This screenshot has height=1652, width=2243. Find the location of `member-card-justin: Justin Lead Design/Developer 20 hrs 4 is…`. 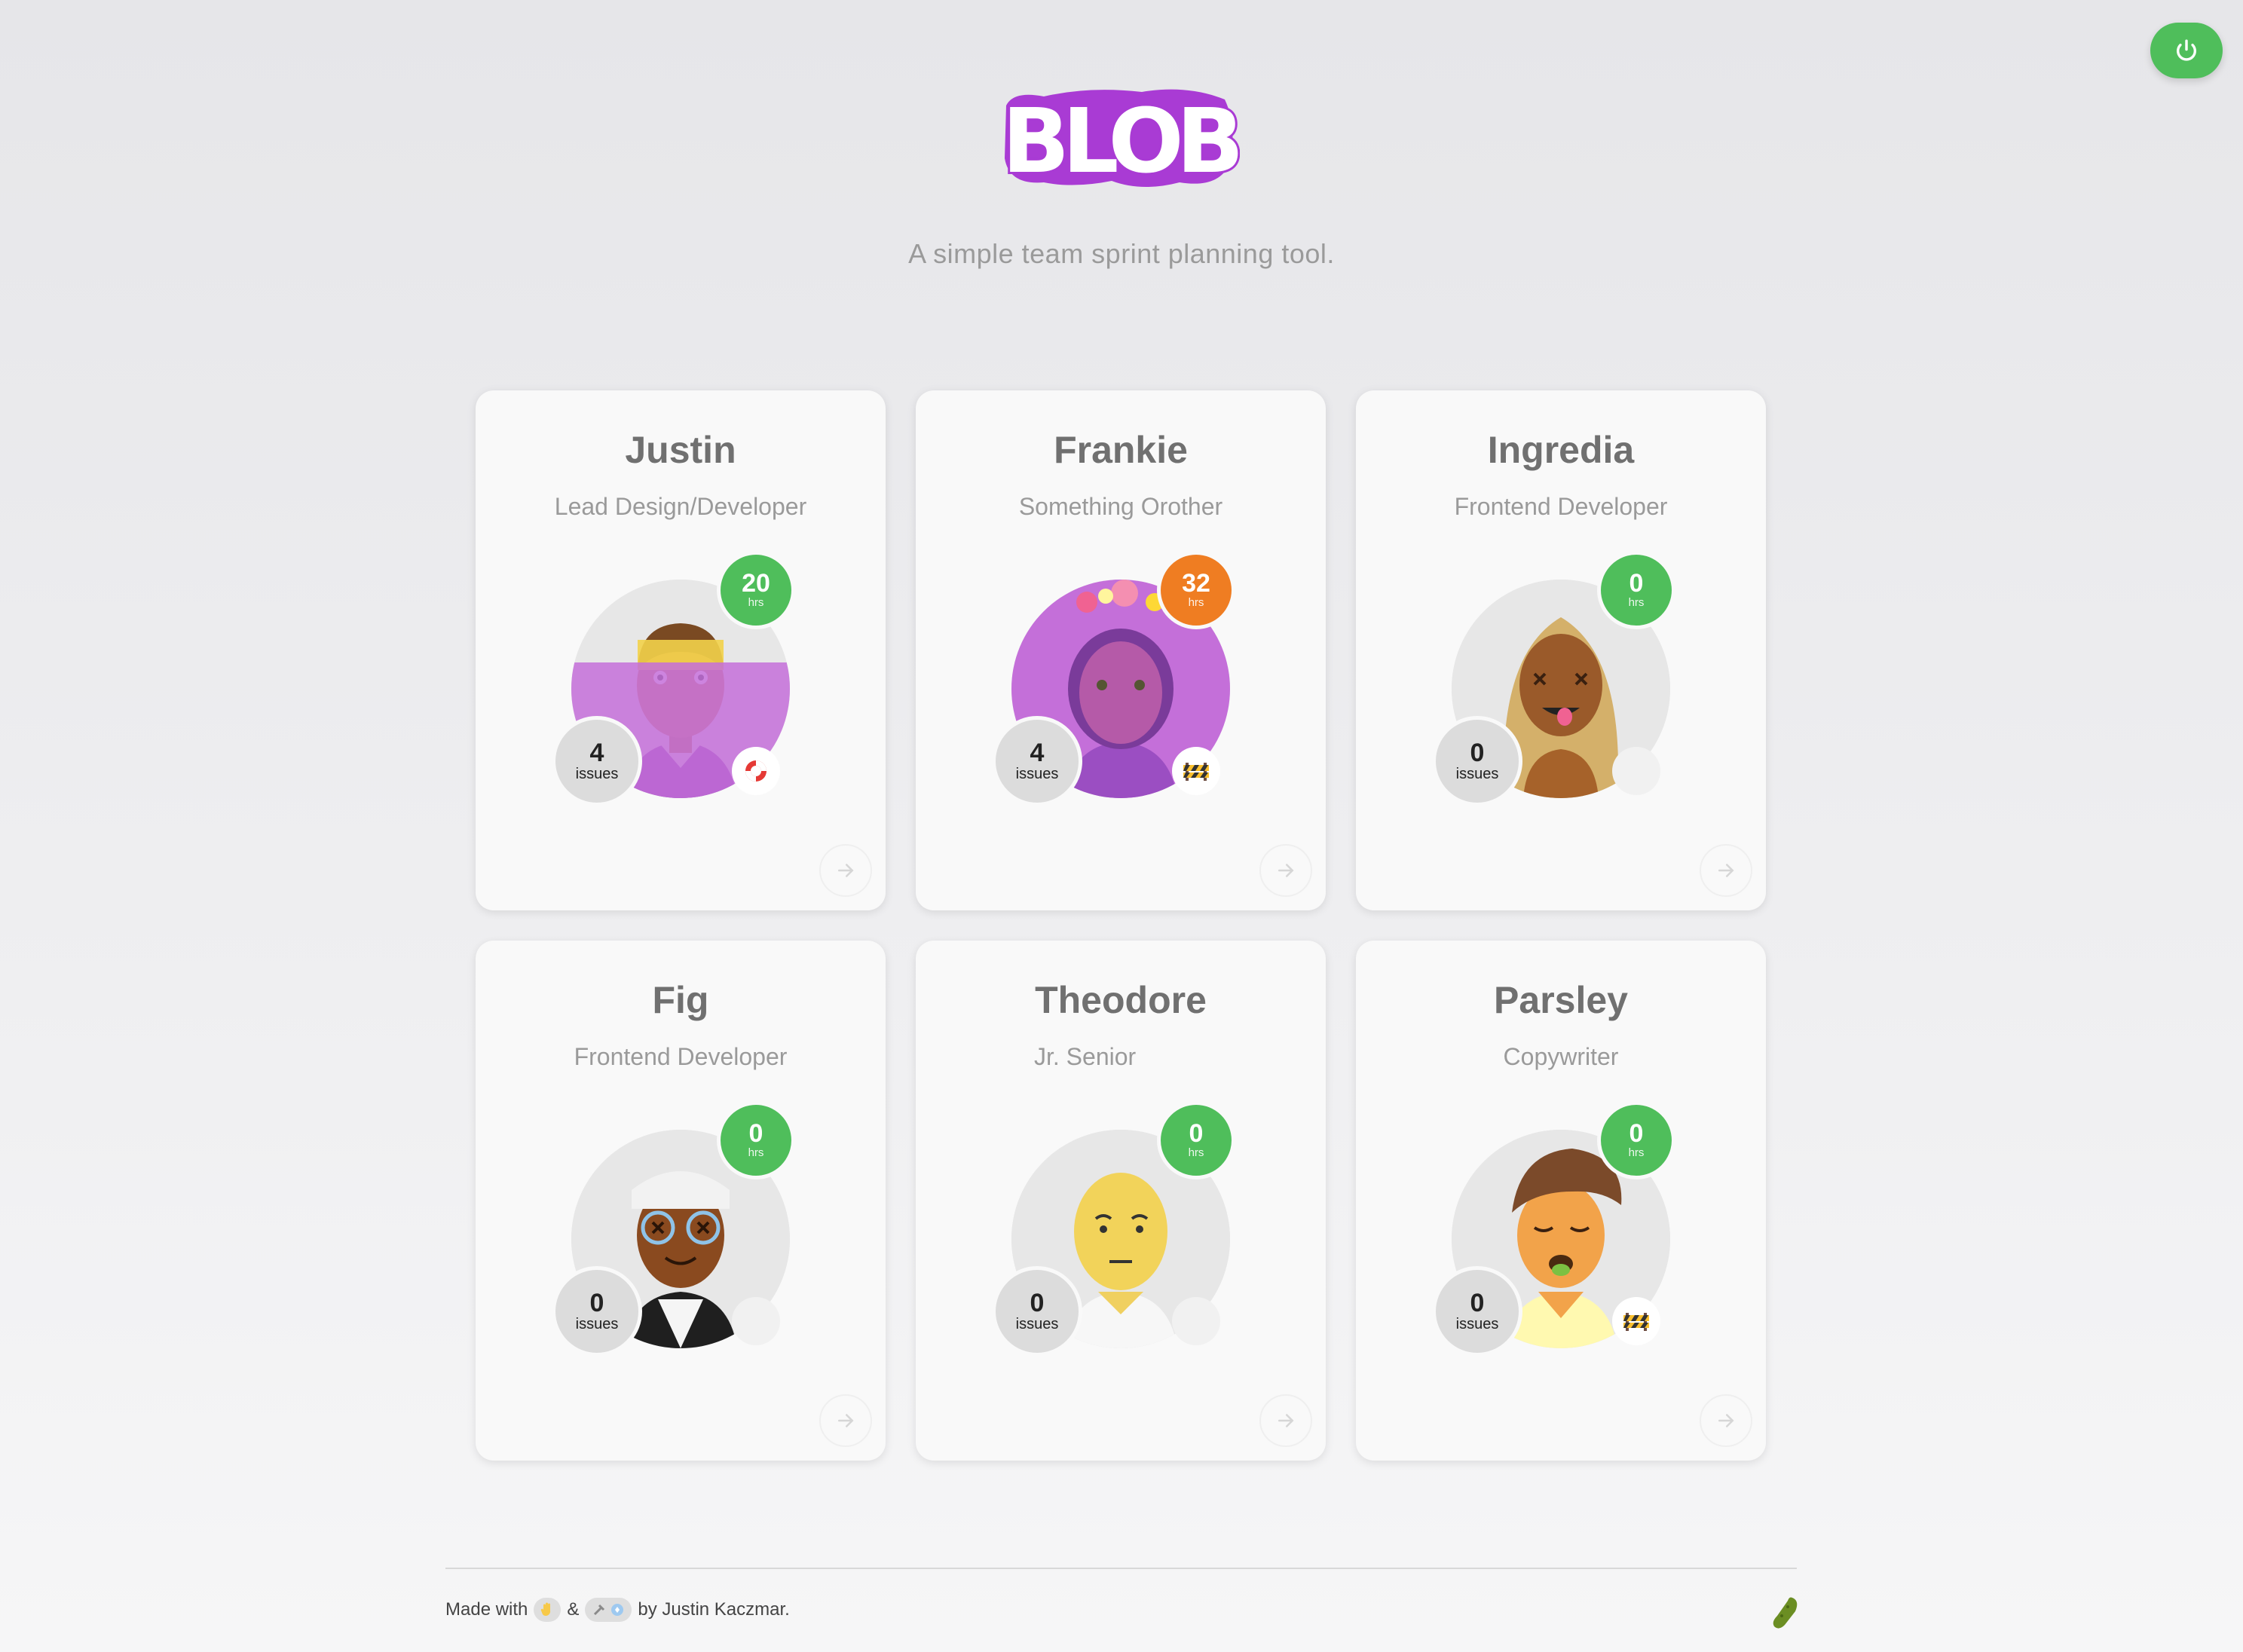

member-card-justin: Justin Lead Design/Developer 20 hrs 4 is… is located at coordinates (681, 650).